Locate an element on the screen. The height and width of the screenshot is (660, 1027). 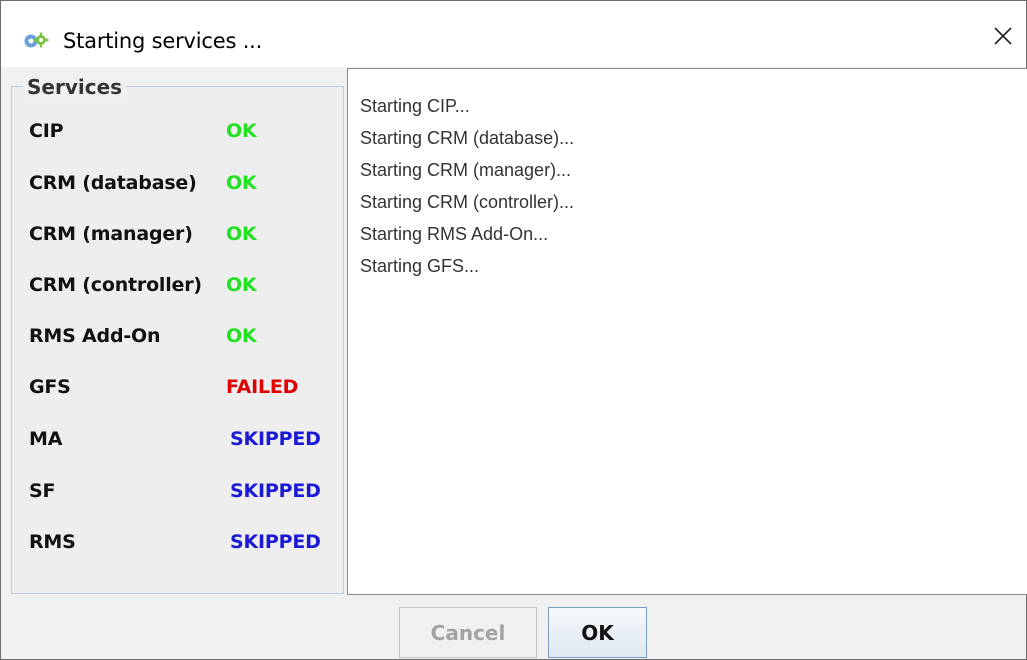
service-row: CRM (controller) OK is located at coordinates (184, 287).